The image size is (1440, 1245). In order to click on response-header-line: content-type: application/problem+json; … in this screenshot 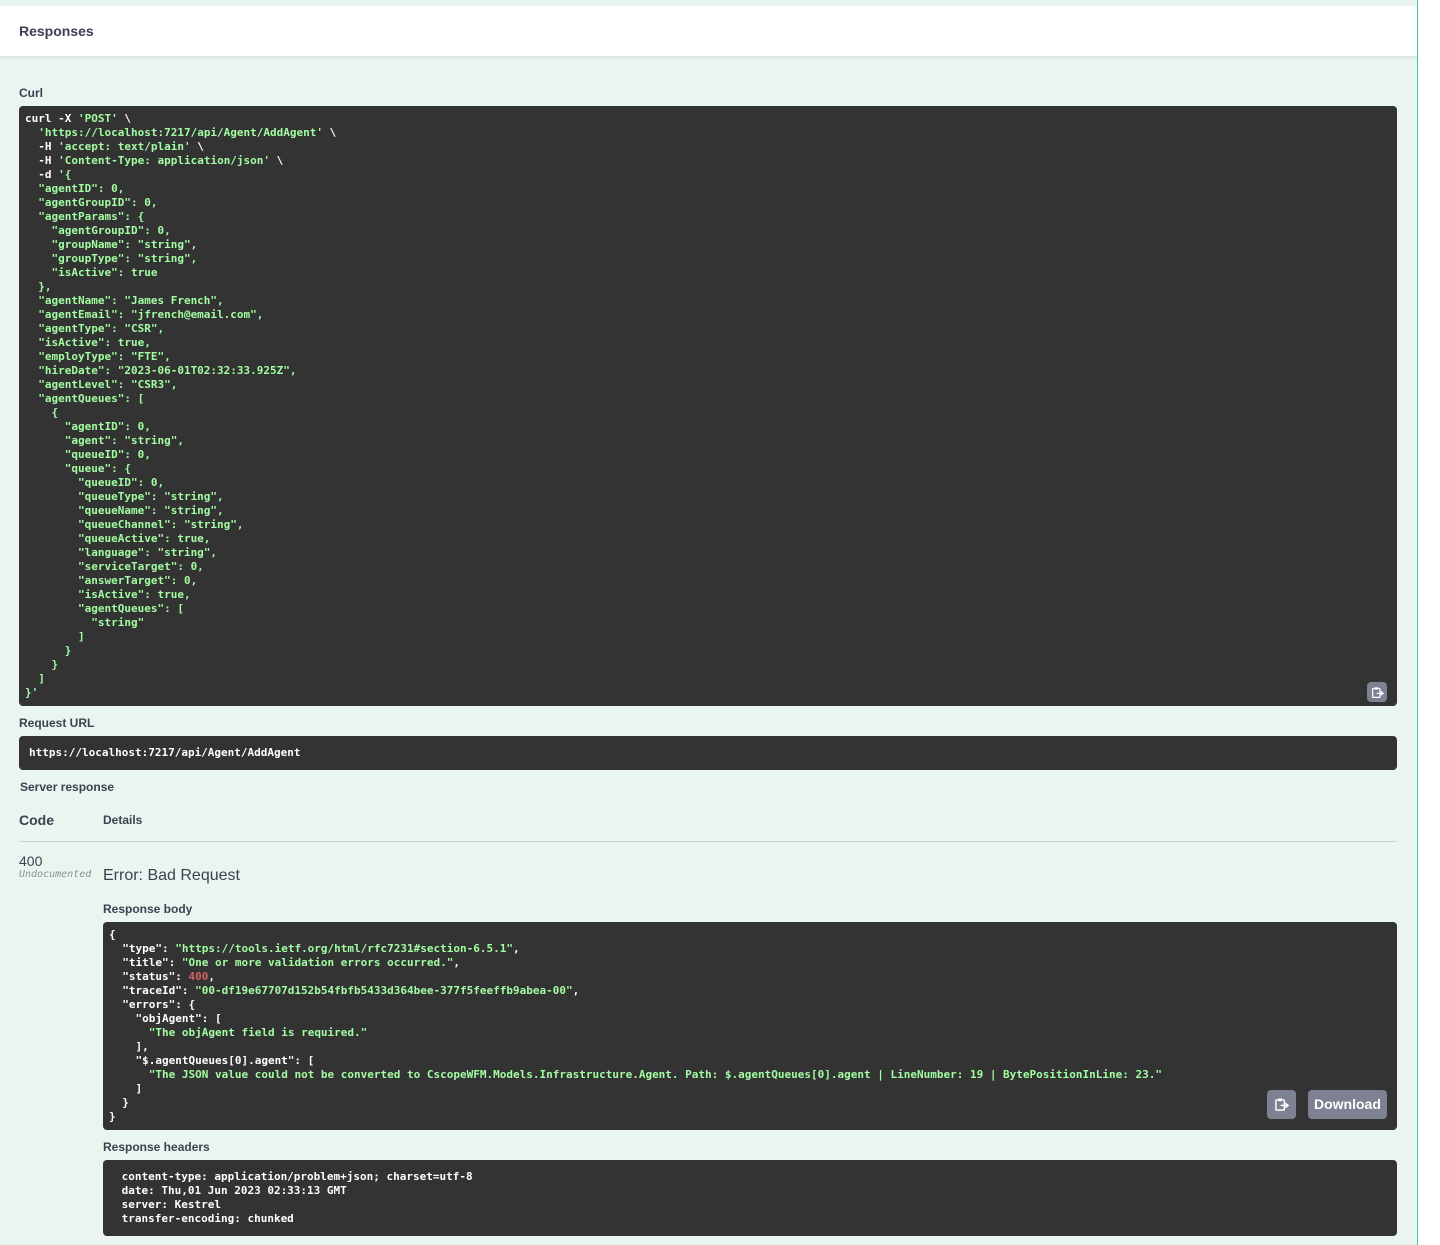, I will do `click(297, 1176)`.